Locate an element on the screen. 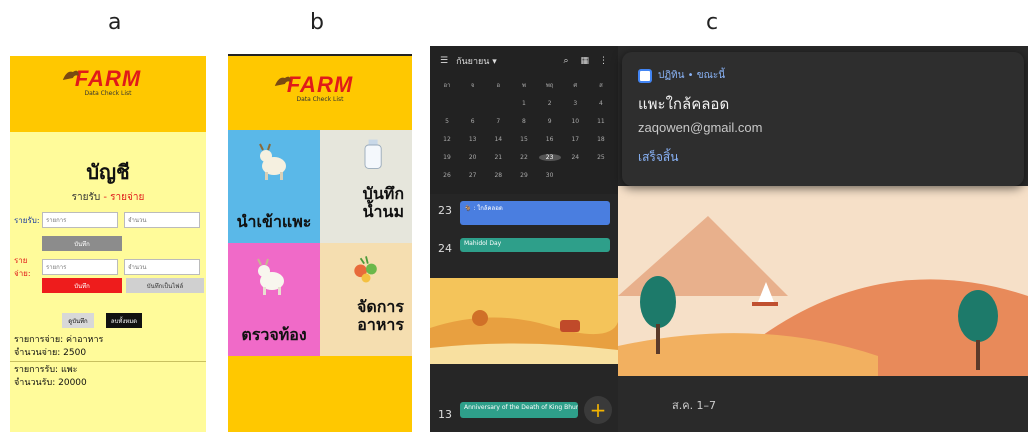 This screenshot has width=1033, height=434. calendar-day: 9 is located at coordinates (550, 121).